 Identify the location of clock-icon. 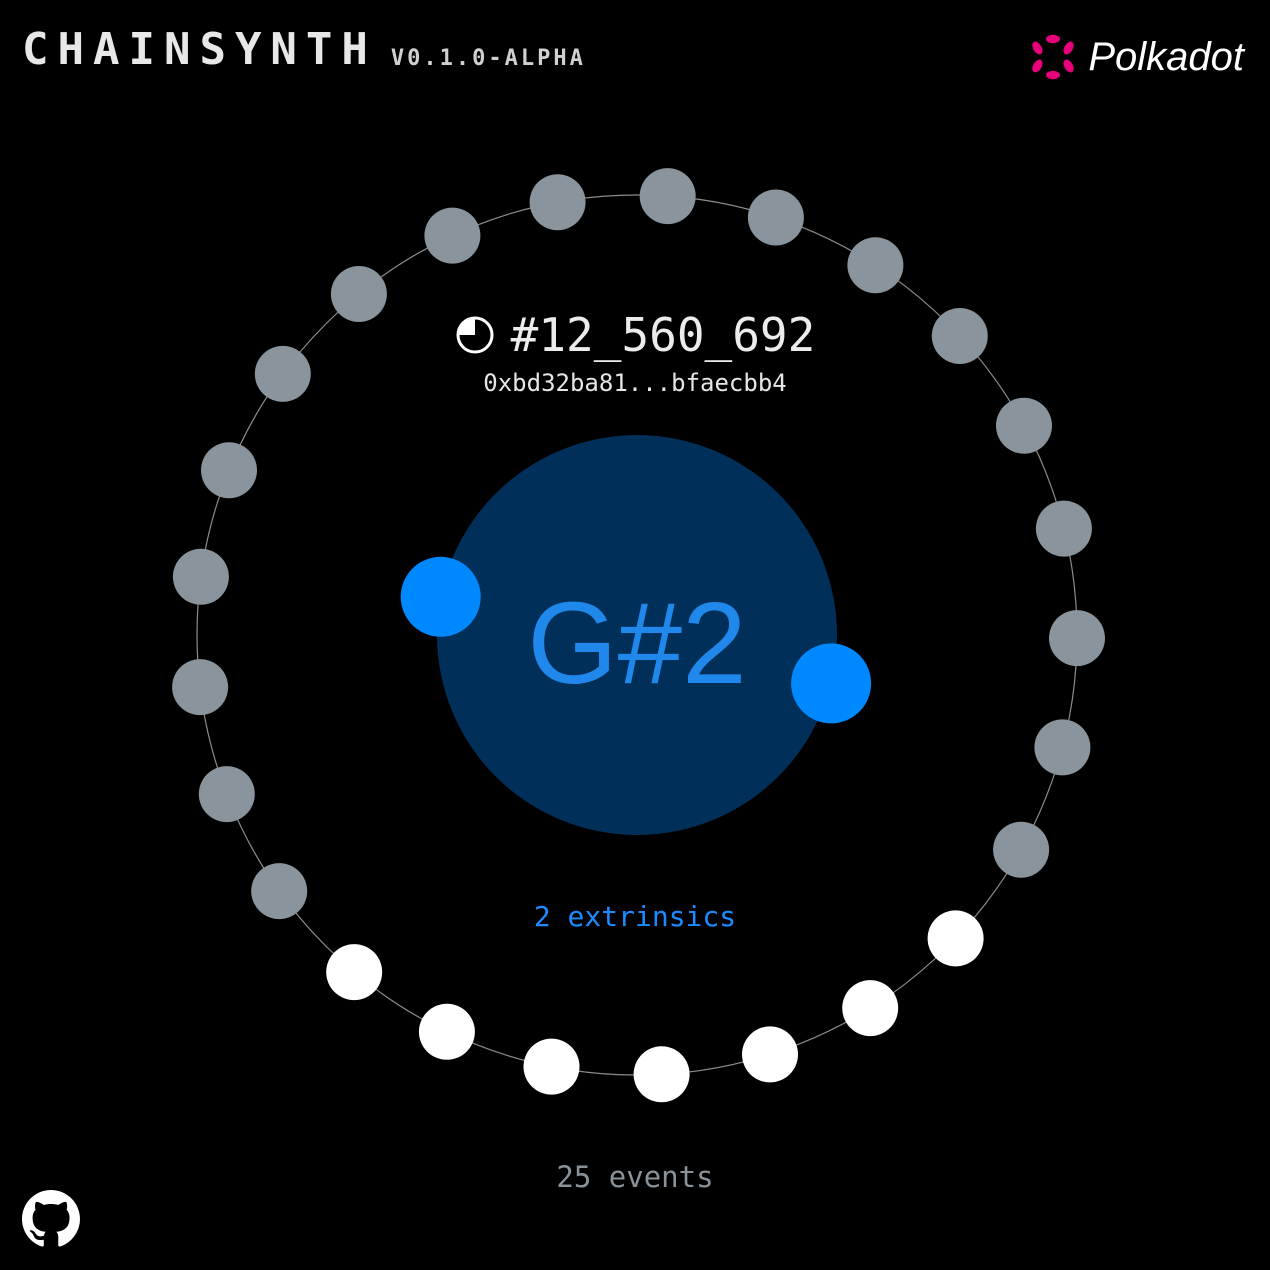
(475, 335).